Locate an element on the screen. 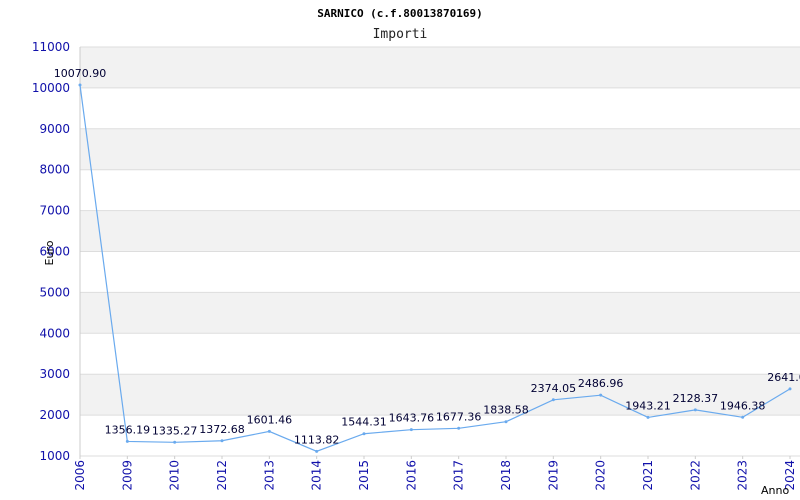  y-tick-label: 2000 is located at coordinates (54, 415).